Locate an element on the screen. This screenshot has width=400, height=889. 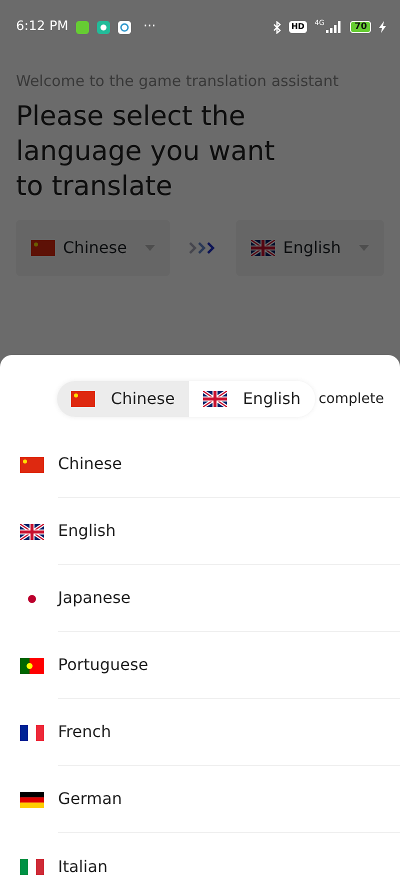
status-time: 6:12 PM is located at coordinates (42, 27).